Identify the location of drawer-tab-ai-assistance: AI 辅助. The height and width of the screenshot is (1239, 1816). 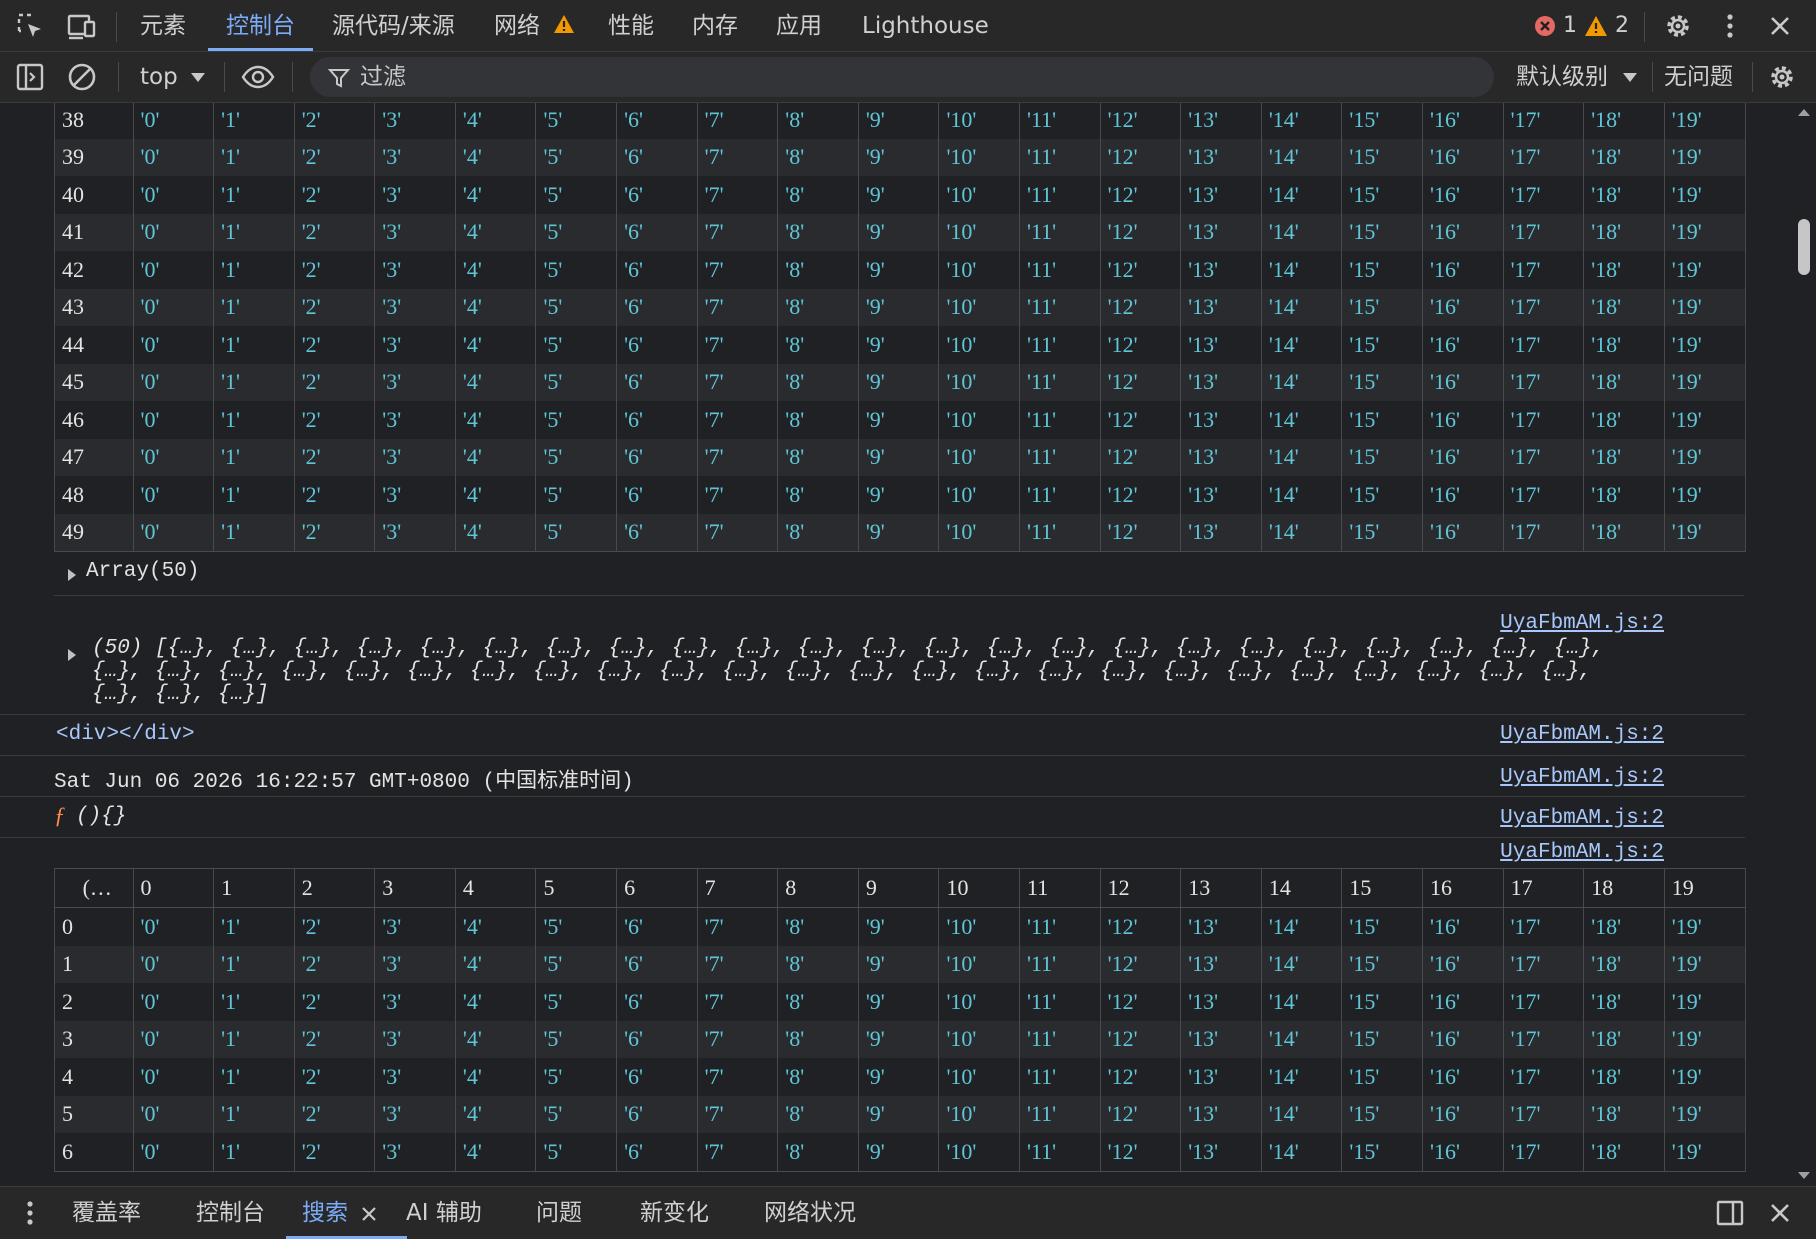
(444, 1213).